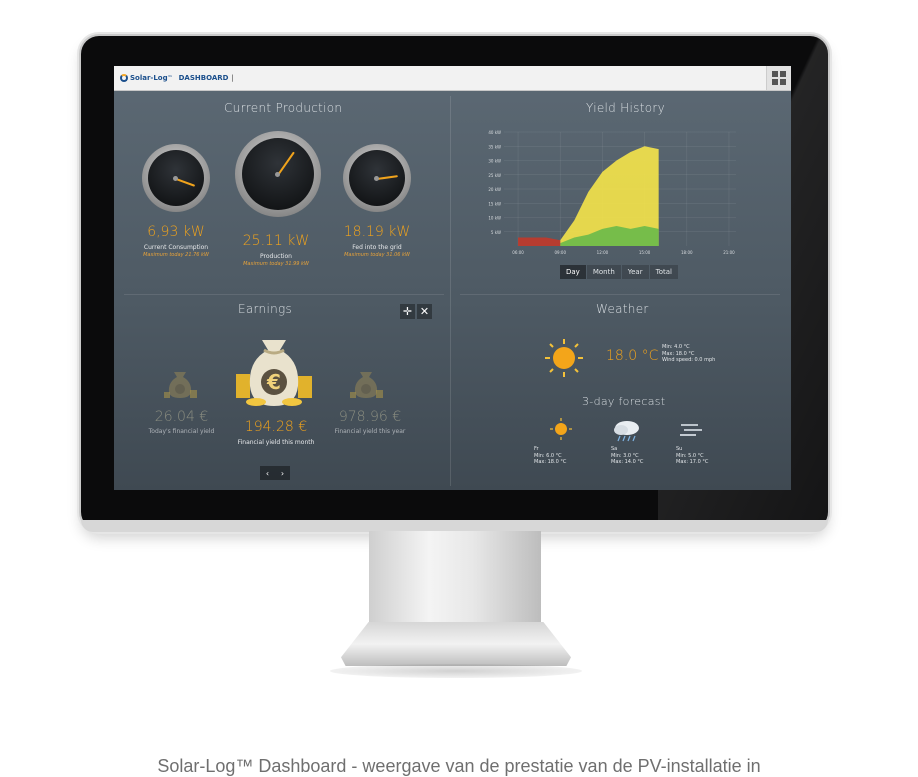  Describe the element at coordinates (170, 78) in the screenshot. I see `logo-tm: ™` at that location.